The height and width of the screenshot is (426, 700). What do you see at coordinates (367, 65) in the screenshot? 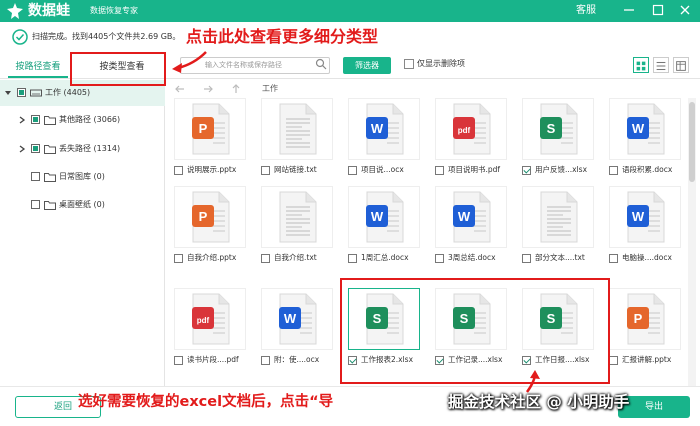
I see `filter-button: 筛选器` at bounding box center [367, 65].